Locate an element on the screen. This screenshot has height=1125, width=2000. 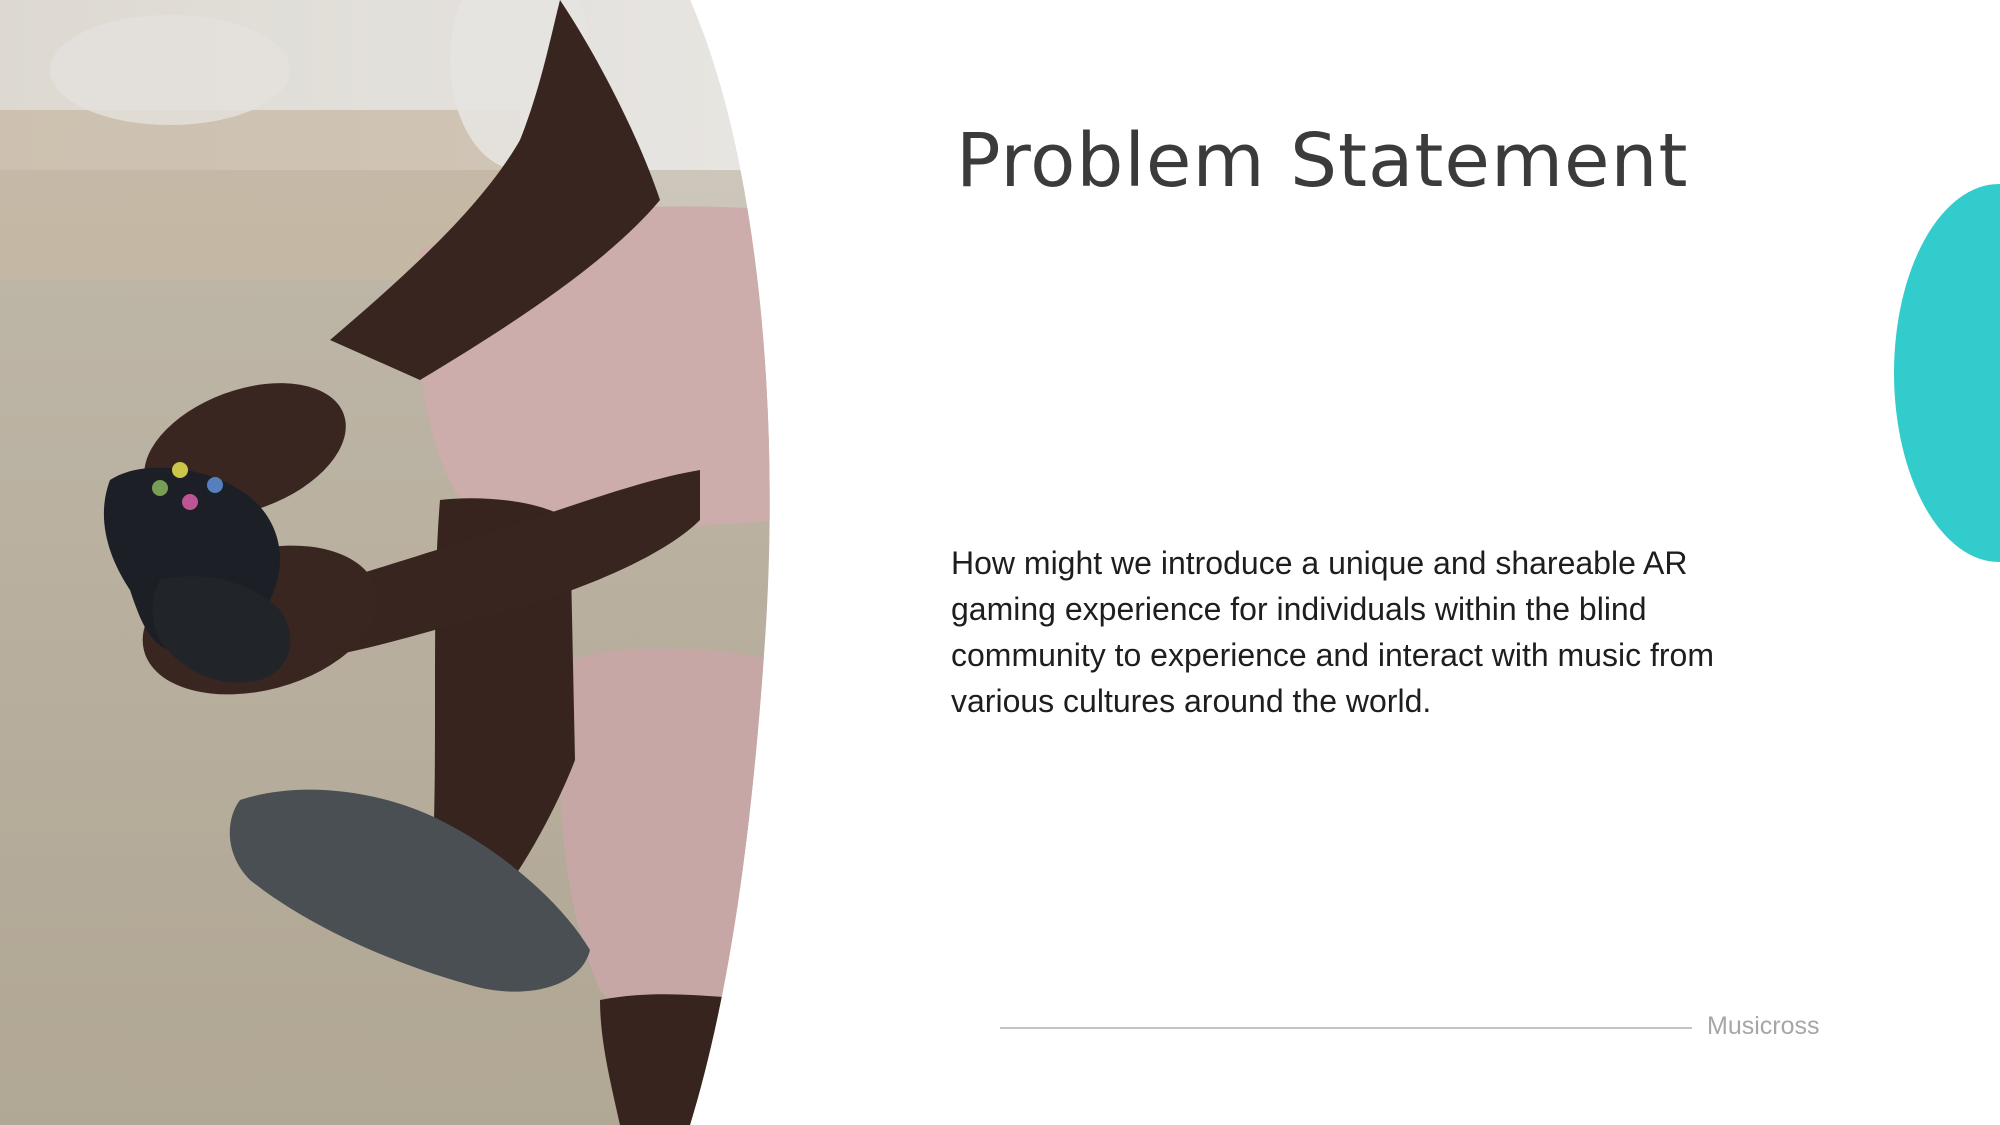
footer-brand-label: Musicross is located at coordinates (1763, 1026).